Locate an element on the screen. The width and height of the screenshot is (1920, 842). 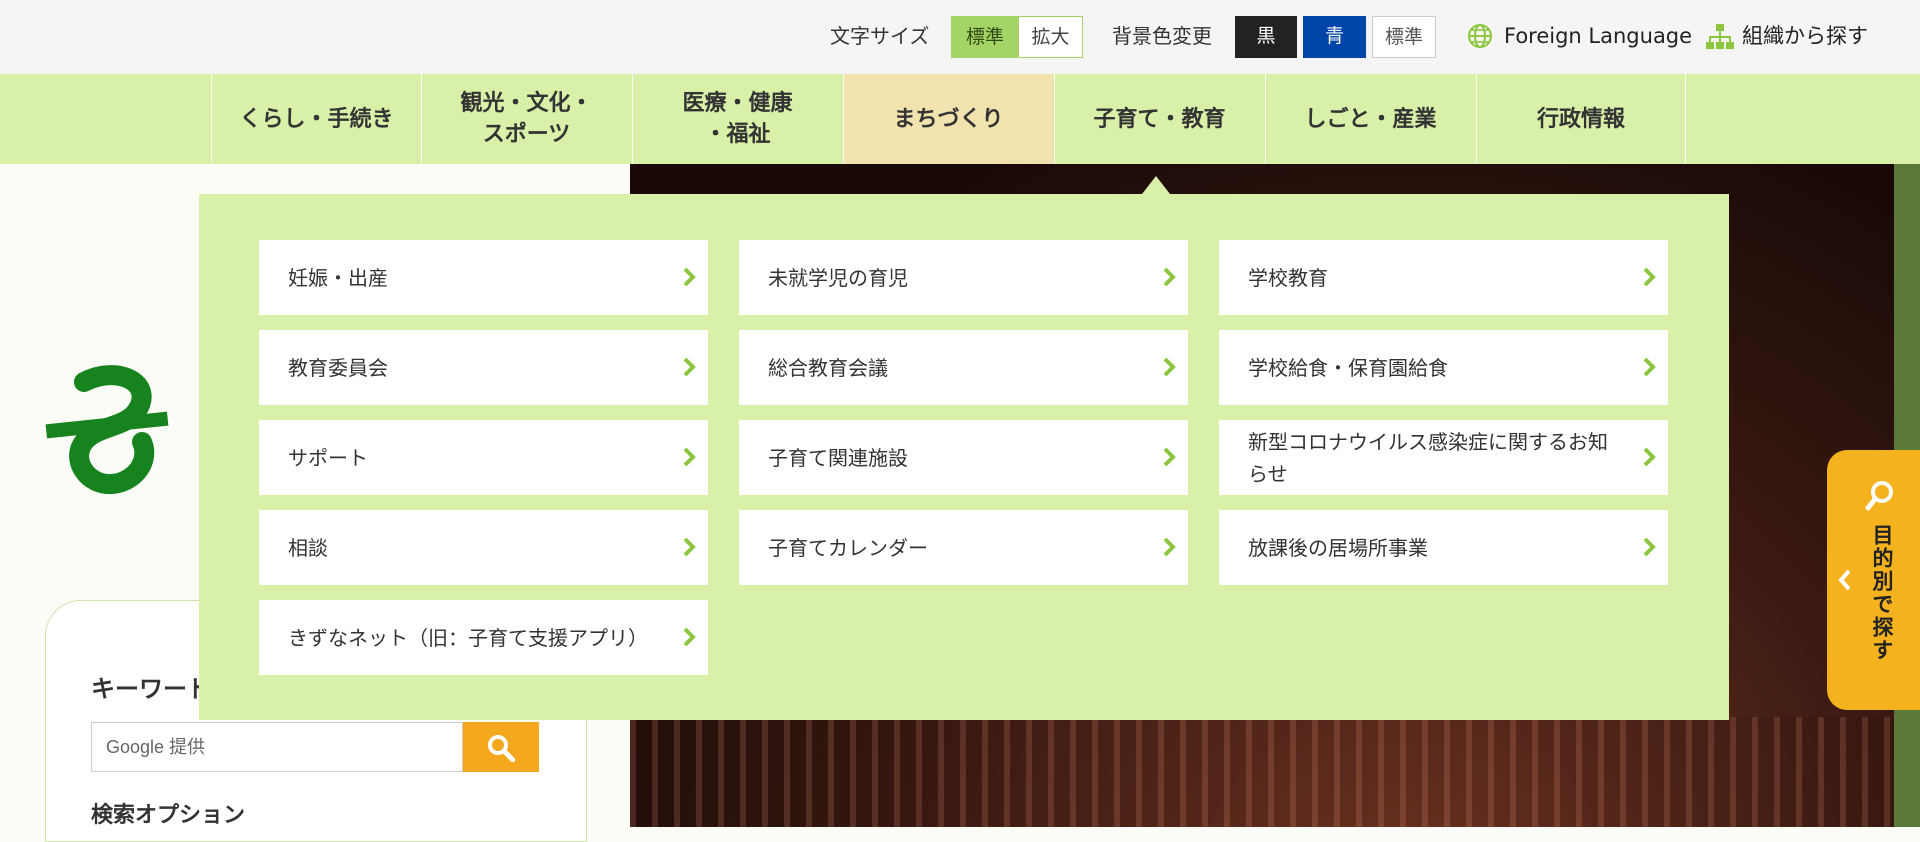
nav-item-town: まちづくり is located at coordinates (948, 119).